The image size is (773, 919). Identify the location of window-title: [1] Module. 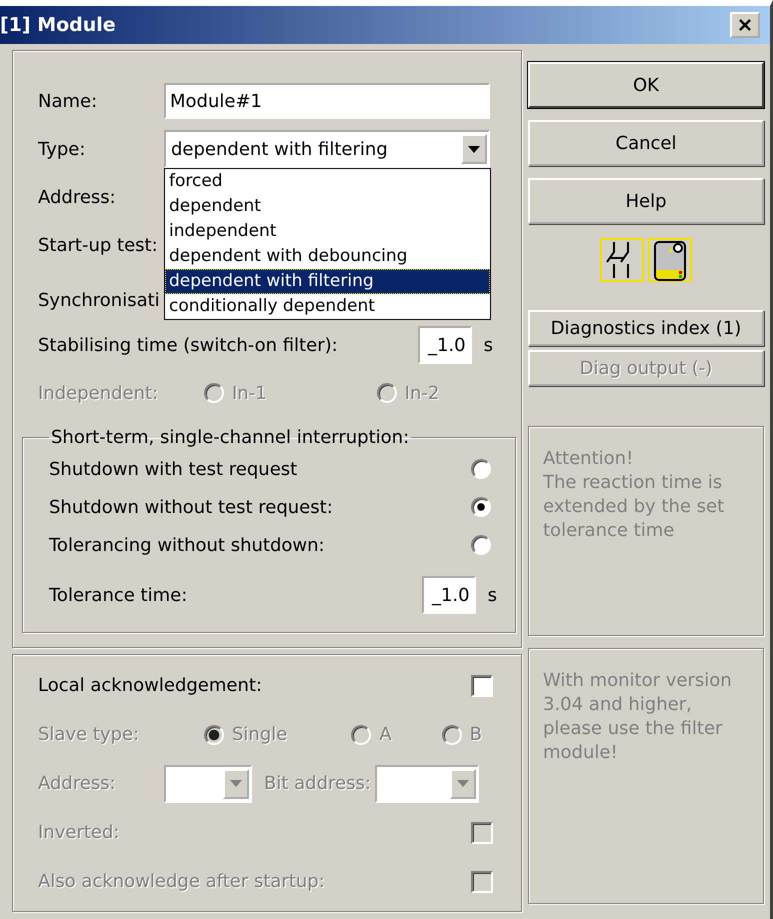
(58, 25).